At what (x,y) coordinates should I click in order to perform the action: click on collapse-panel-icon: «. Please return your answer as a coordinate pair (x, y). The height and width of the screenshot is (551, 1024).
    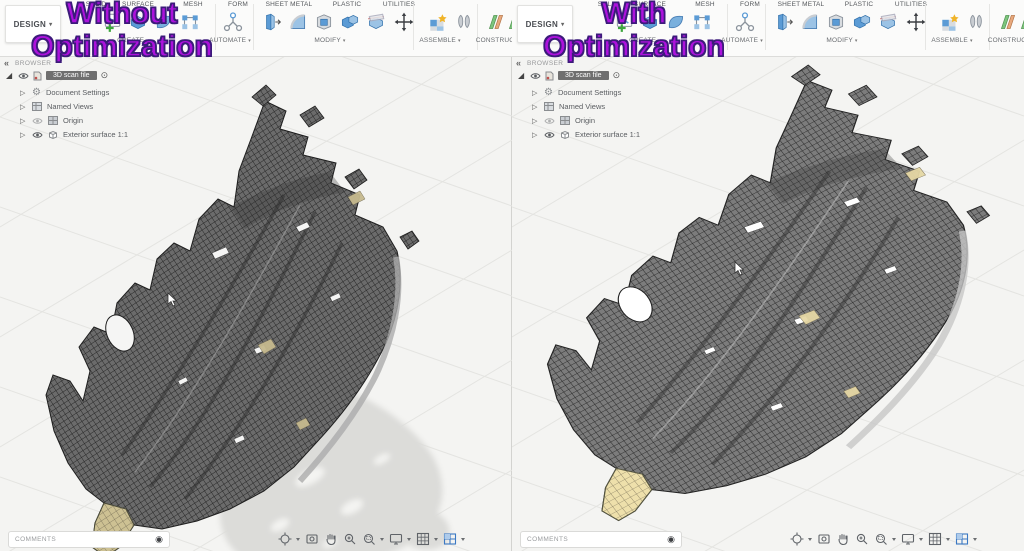
    Looking at the image, I should click on (6, 63).